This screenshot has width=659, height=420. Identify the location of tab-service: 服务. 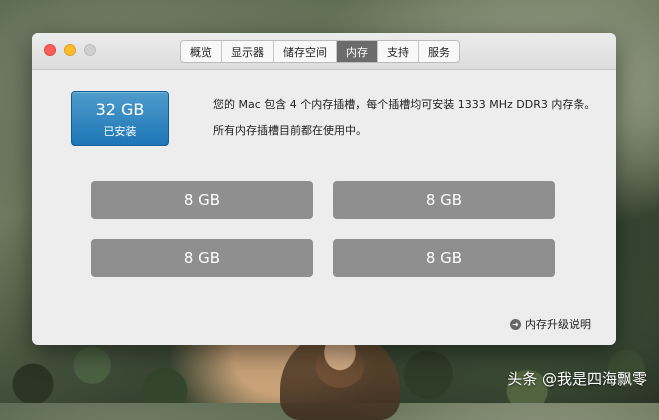
(439, 51).